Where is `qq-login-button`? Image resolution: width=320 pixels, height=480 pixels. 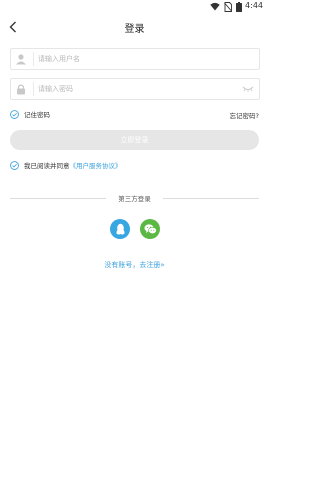 qq-login-button is located at coordinates (120, 229).